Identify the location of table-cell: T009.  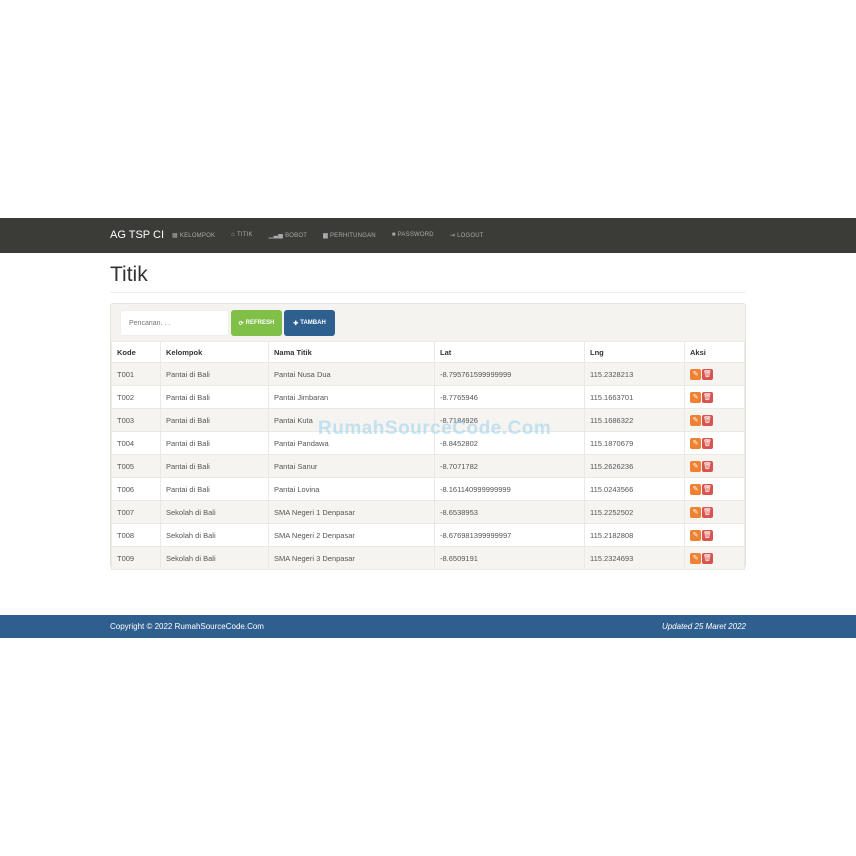
(136, 558).